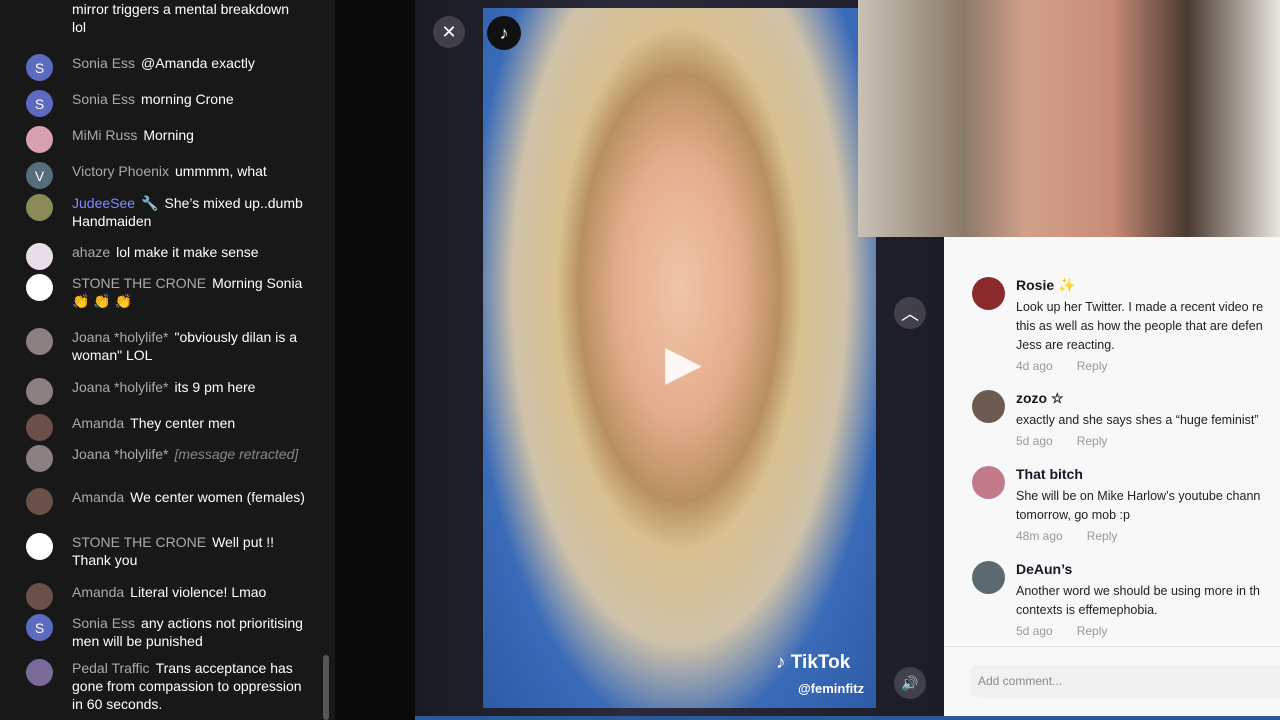  What do you see at coordinates (813, 662) in the screenshot?
I see `tiktok-watermark: ♪ TikTok` at bounding box center [813, 662].